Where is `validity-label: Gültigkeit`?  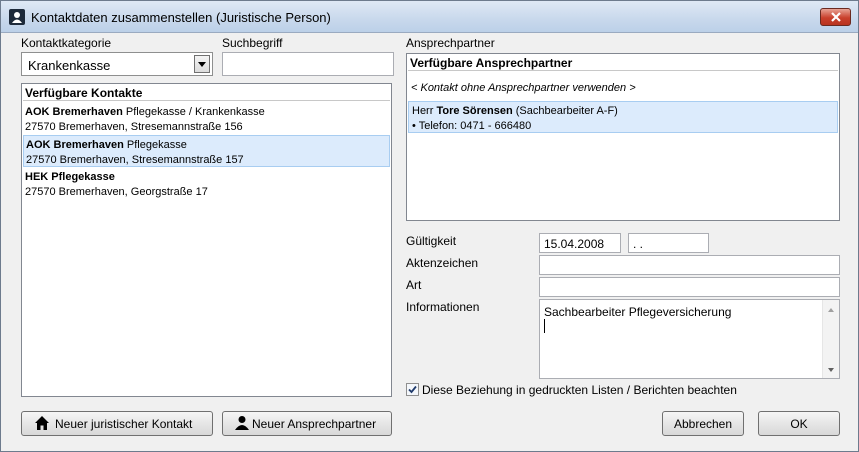 validity-label: Gültigkeit is located at coordinates (431, 241).